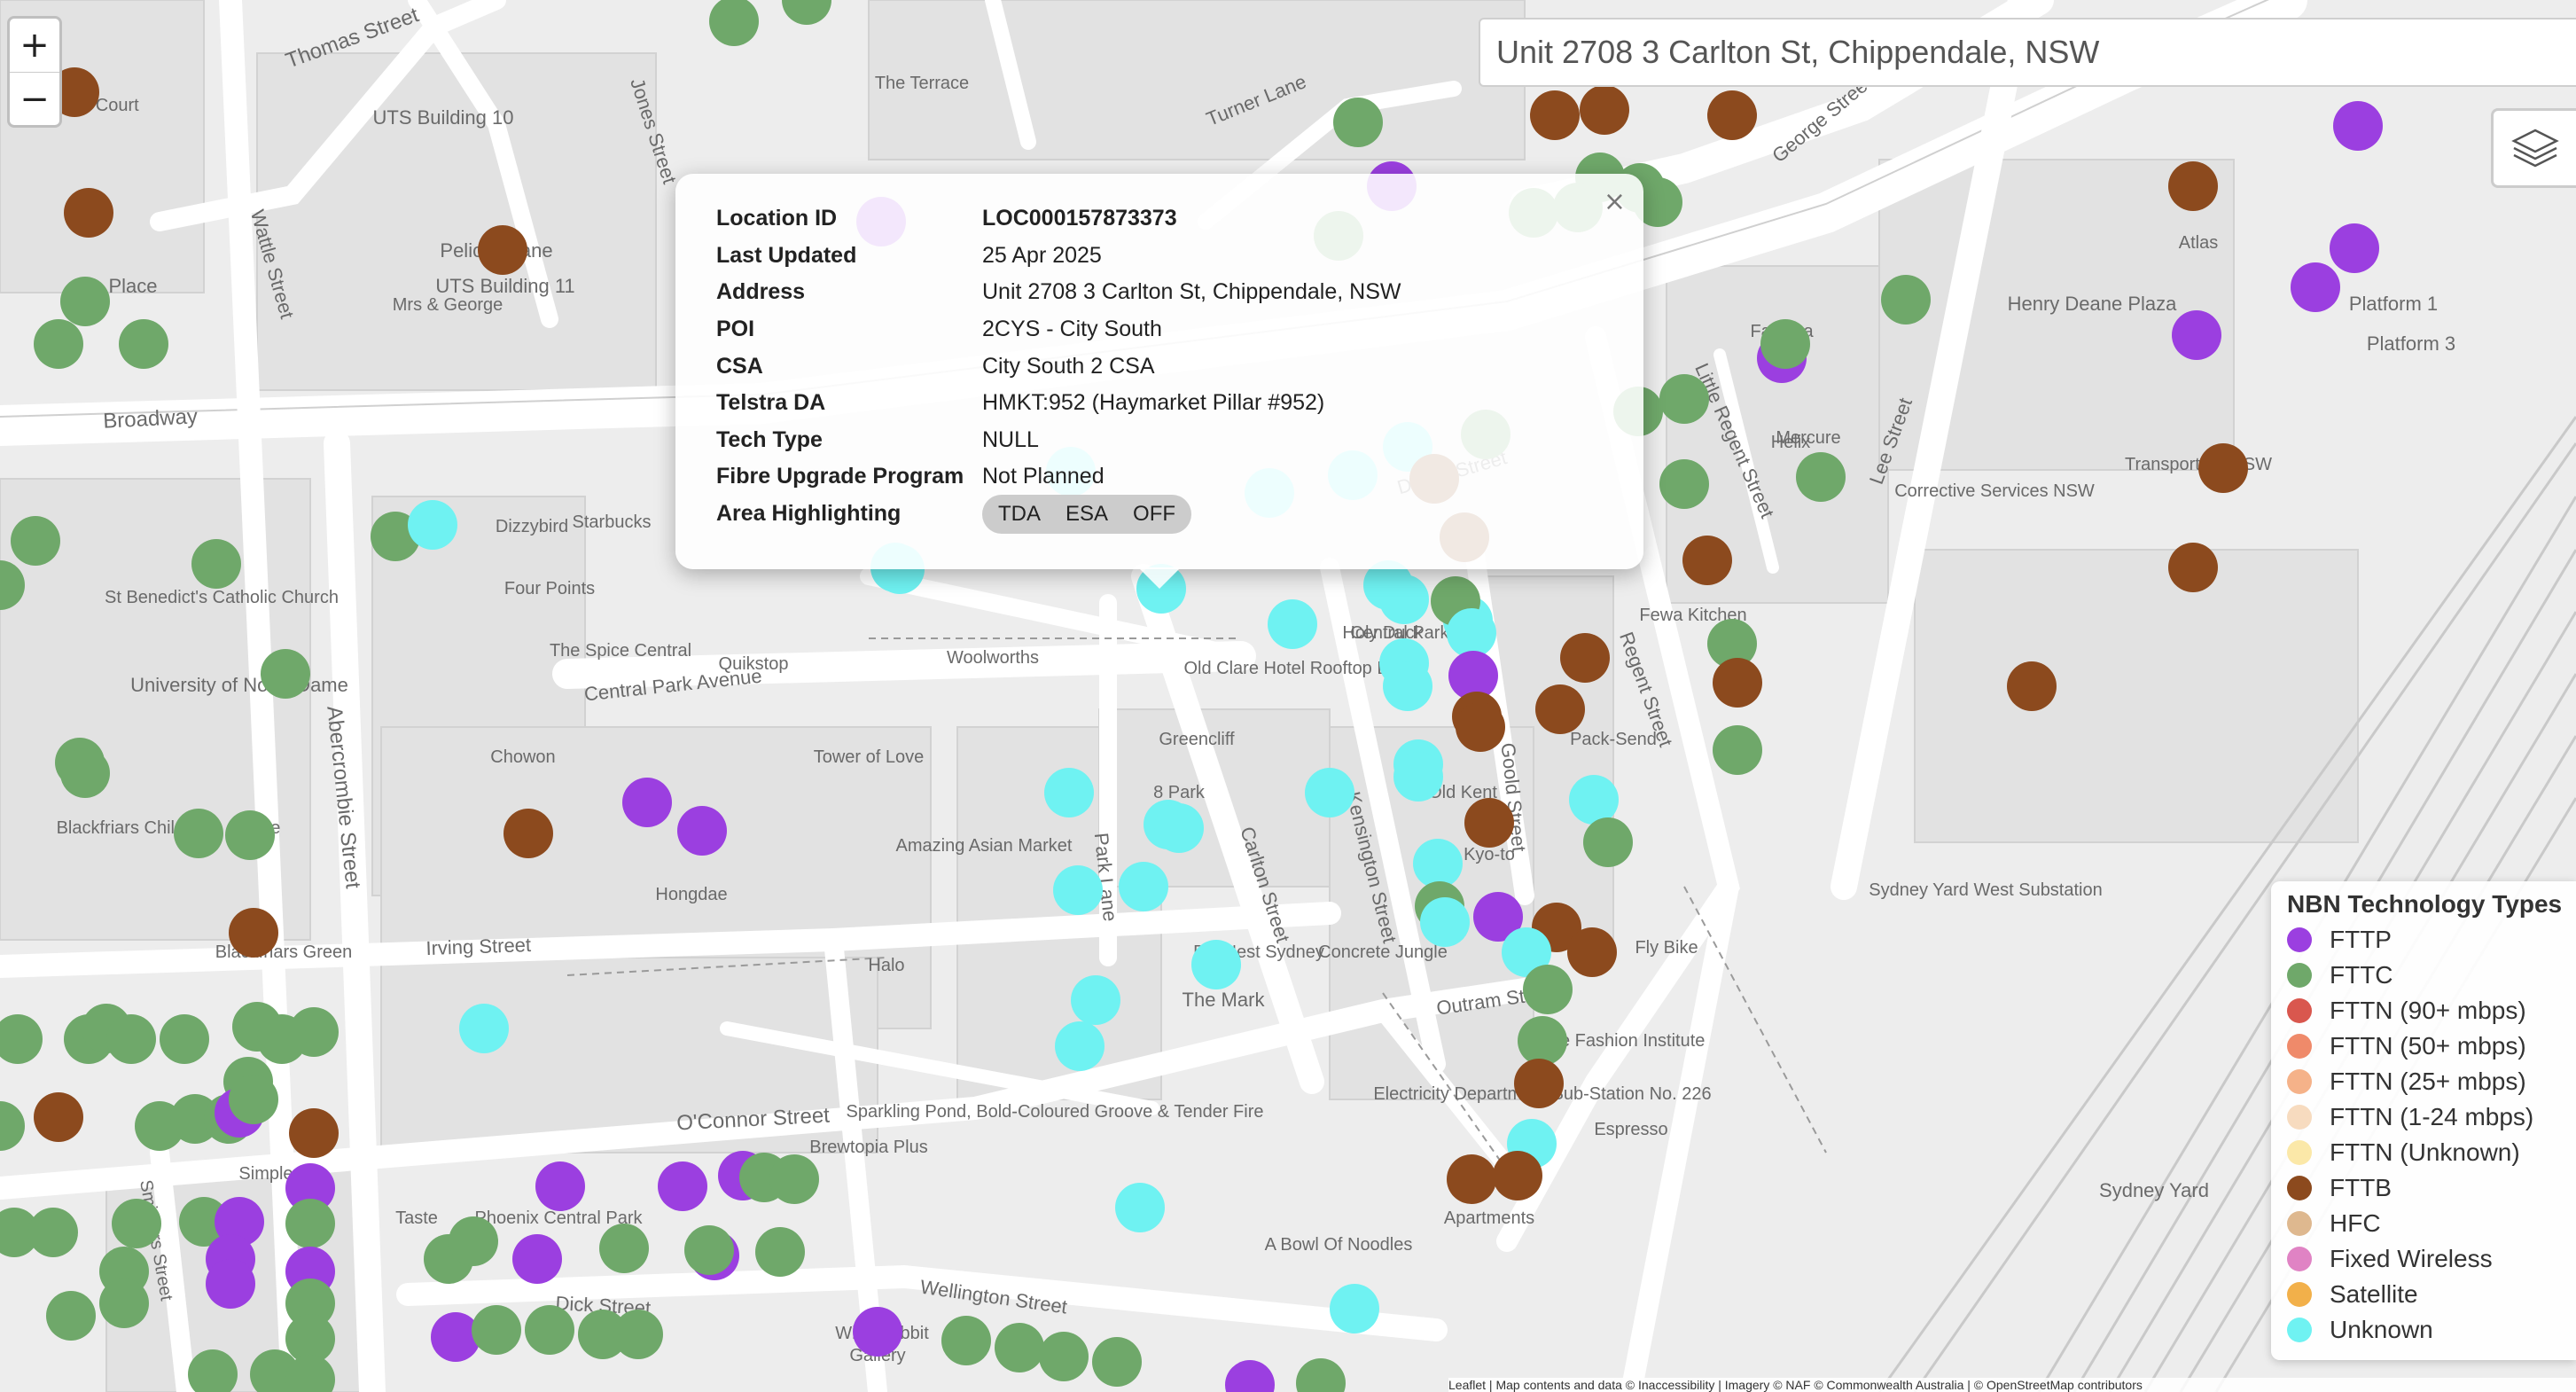 The image size is (2576, 1392). Describe the element at coordinates (34, 98) in the screenshot. I see `zoom-out-button: −` at that location.